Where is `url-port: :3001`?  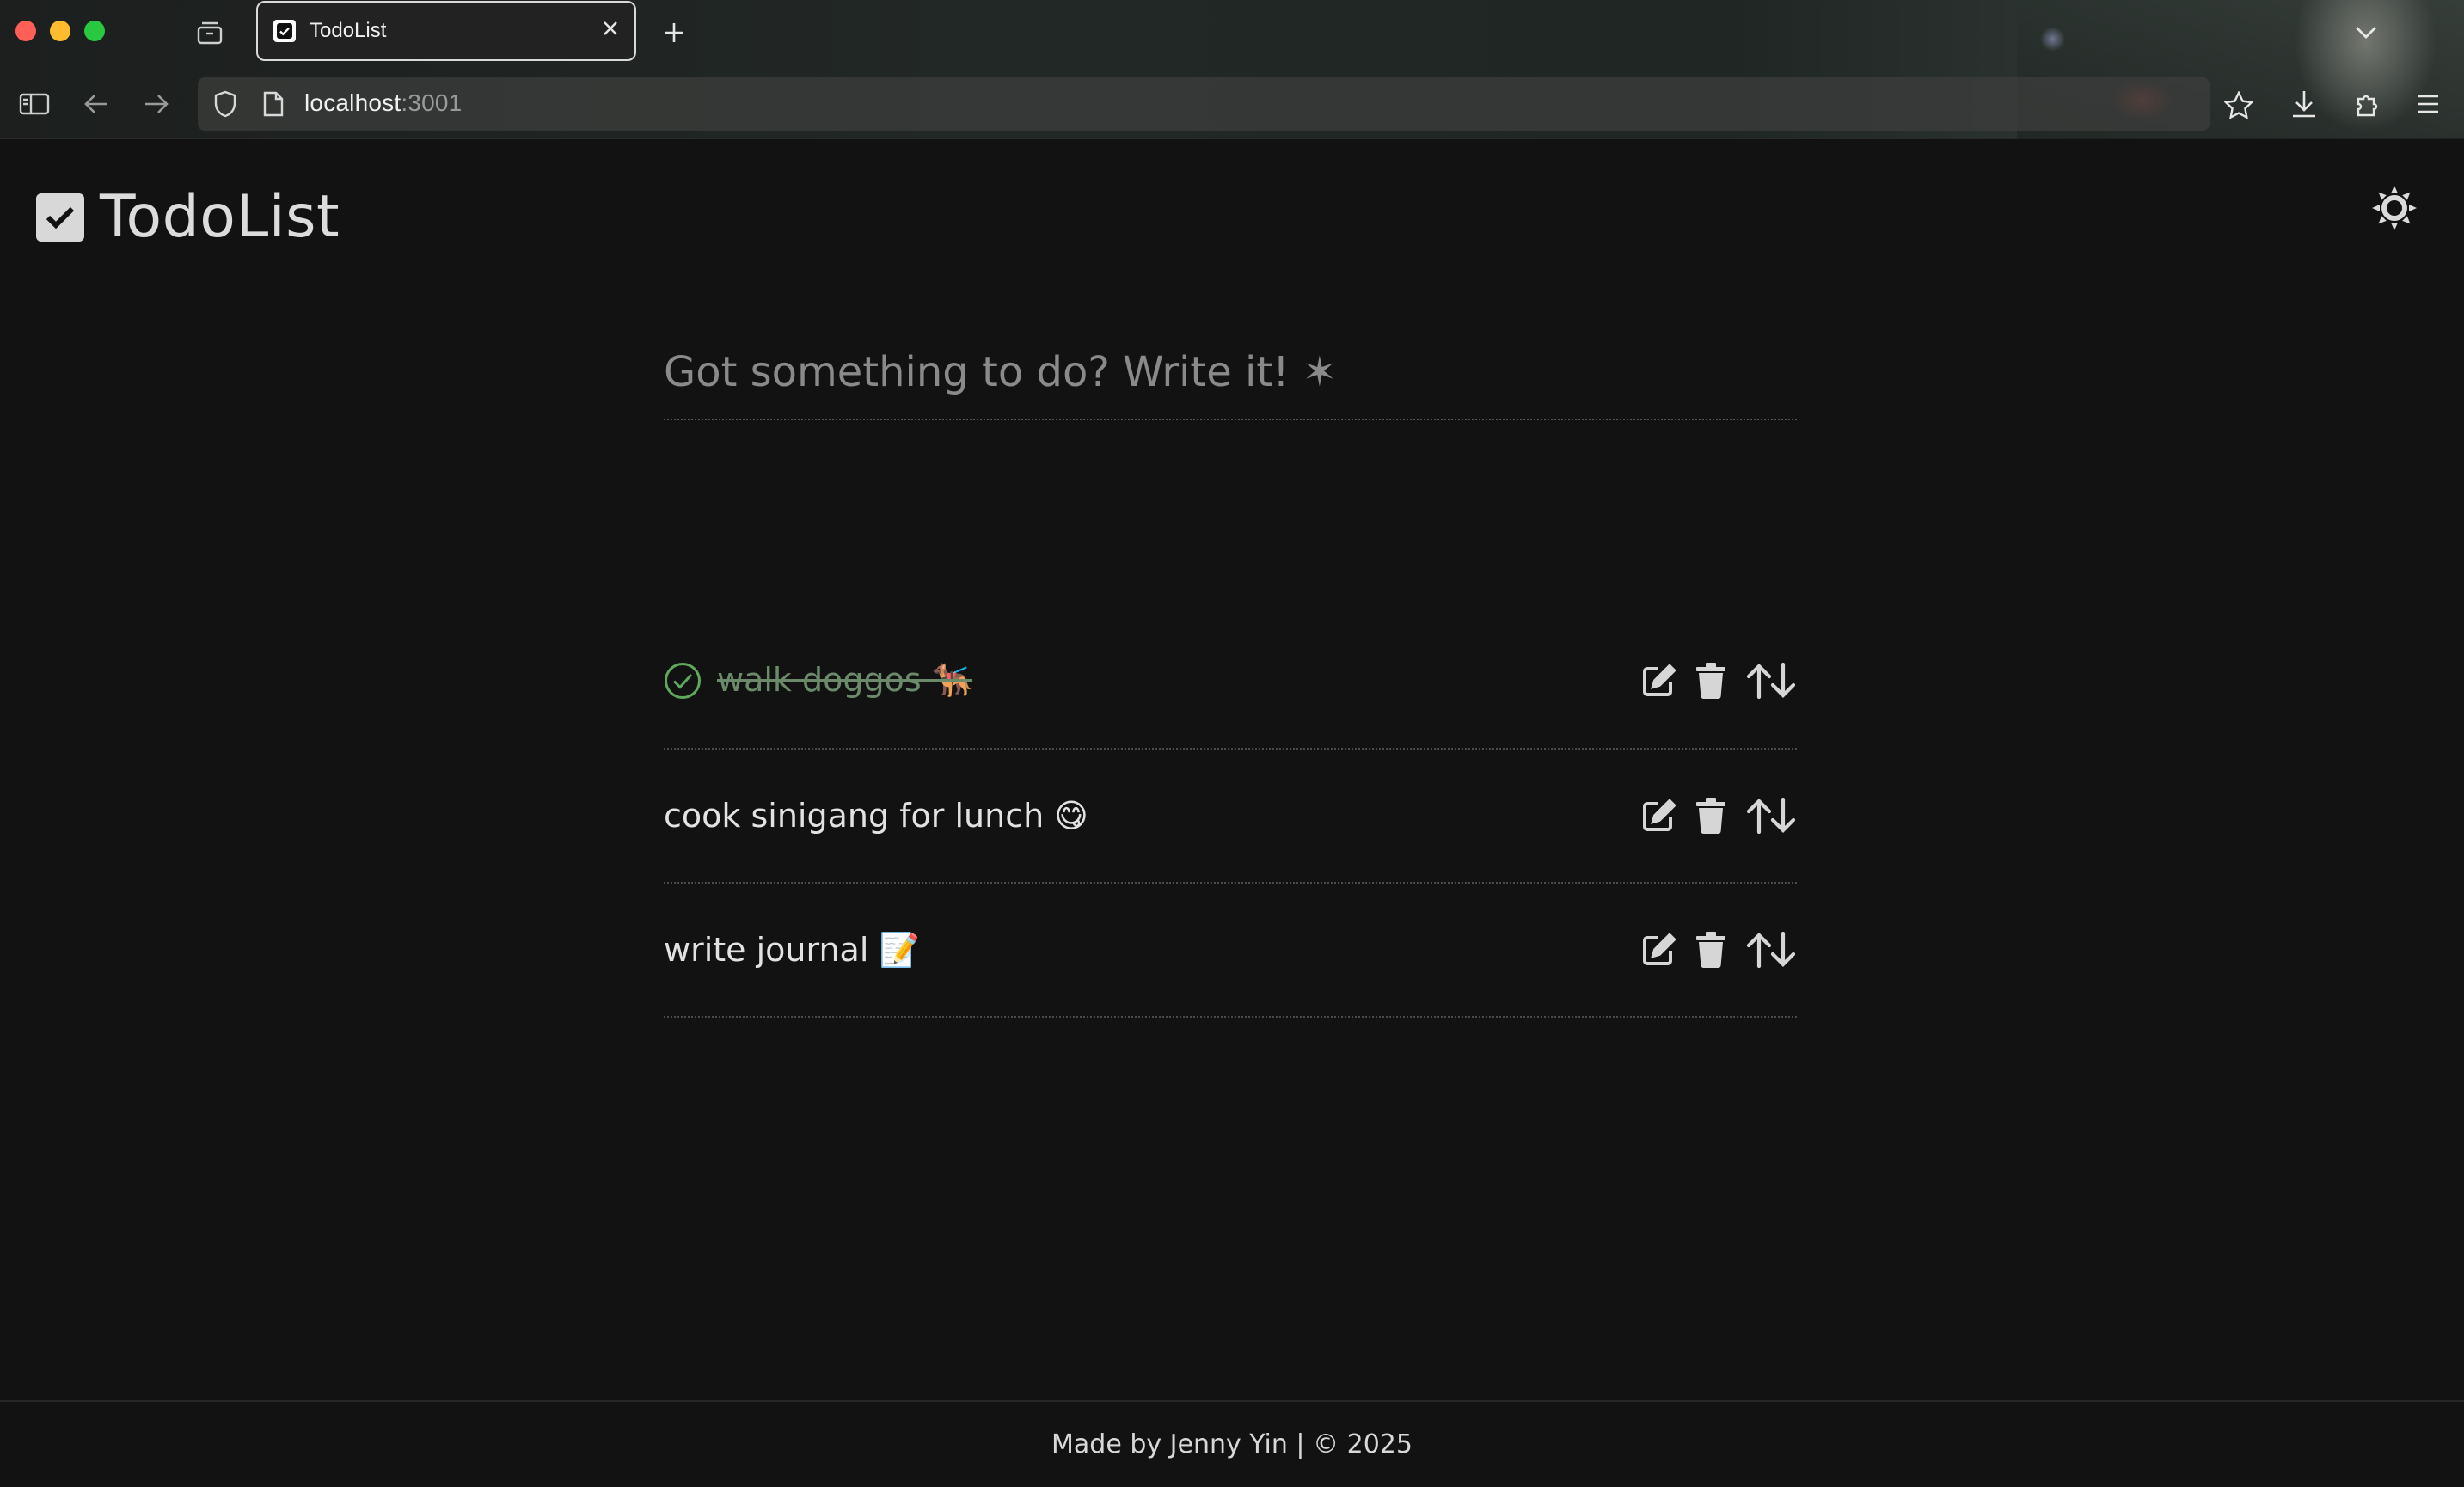
url-port: :3001 is located at coordinates (432, 102).